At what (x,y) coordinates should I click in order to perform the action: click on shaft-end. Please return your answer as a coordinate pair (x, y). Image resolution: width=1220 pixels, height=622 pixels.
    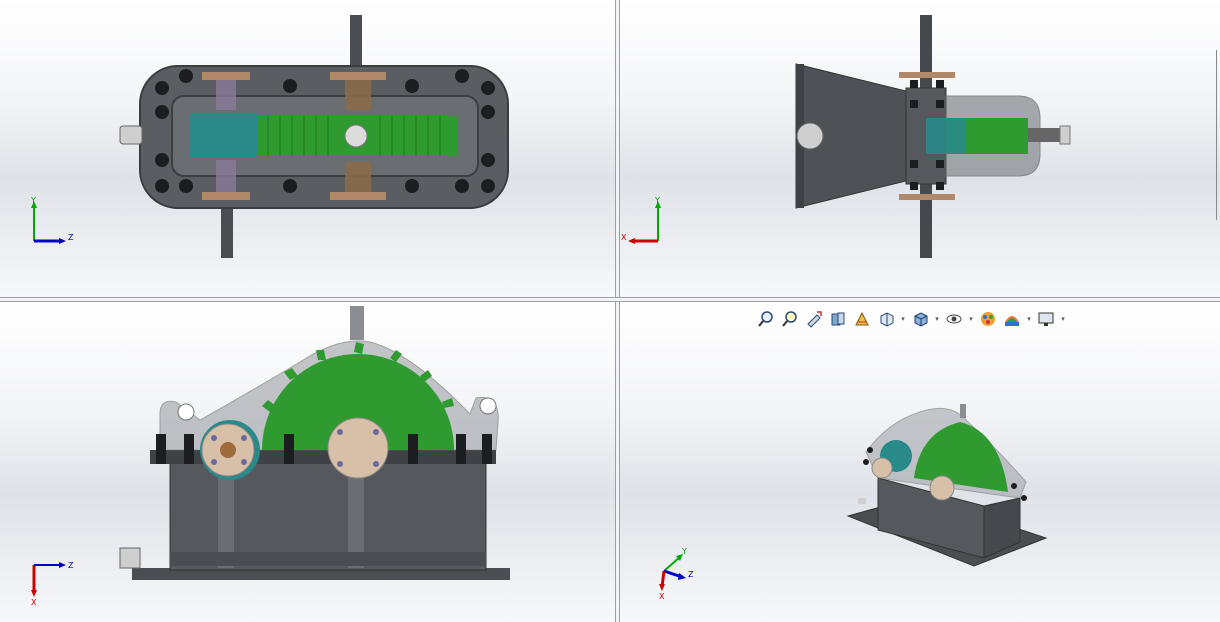
    Looking at the image, I should click on (356, 136).